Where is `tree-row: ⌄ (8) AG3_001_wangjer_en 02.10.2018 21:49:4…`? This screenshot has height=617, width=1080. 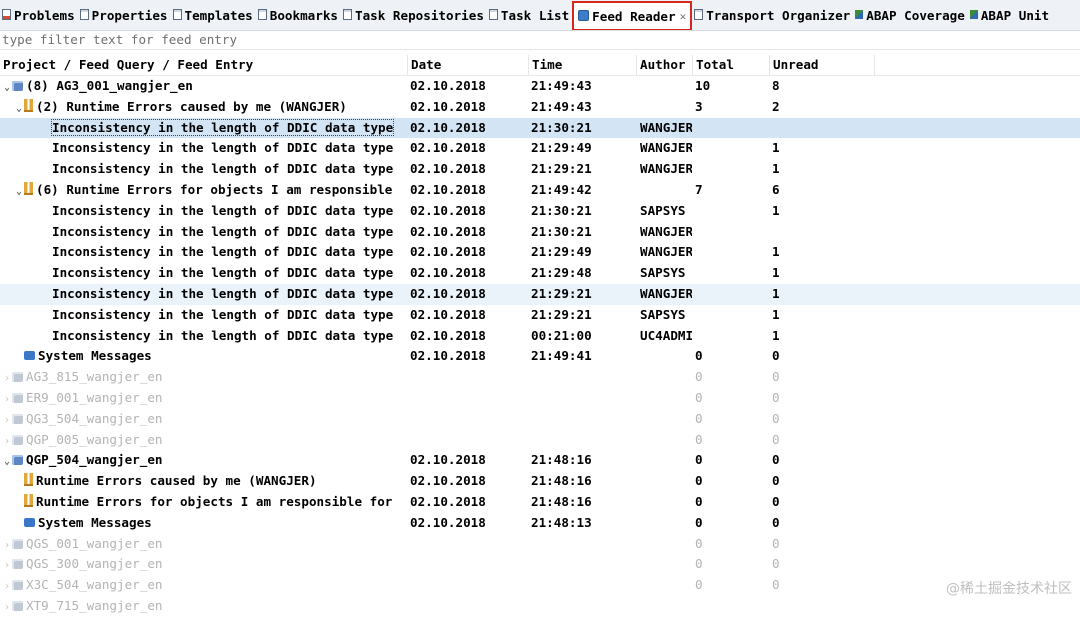 tree-row: ⌄ (8) AG3_001_wangjer_en 02.10.2018 21:49:4… is located at coordinates (540, 86).